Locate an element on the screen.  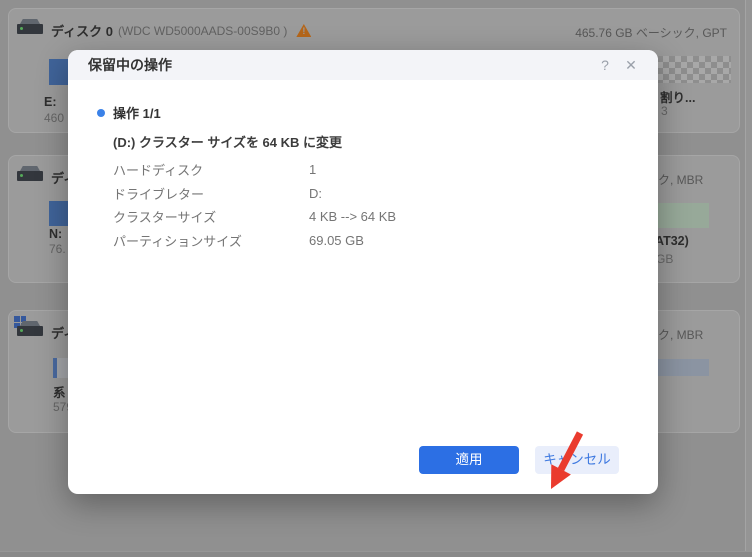
partition-label: 系 is located at coordinates (59, 393).